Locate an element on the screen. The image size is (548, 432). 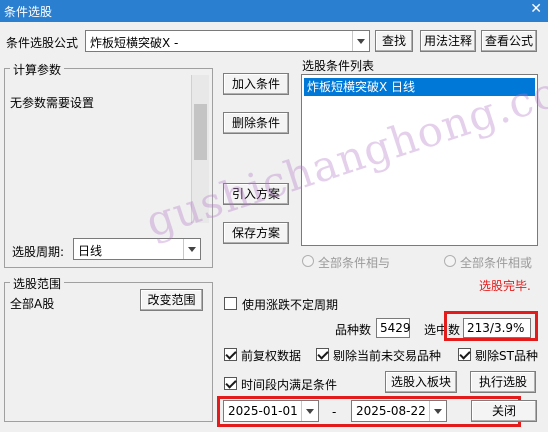
formula-select: 炸板短横突破X - is located at coordinates (227, 41).